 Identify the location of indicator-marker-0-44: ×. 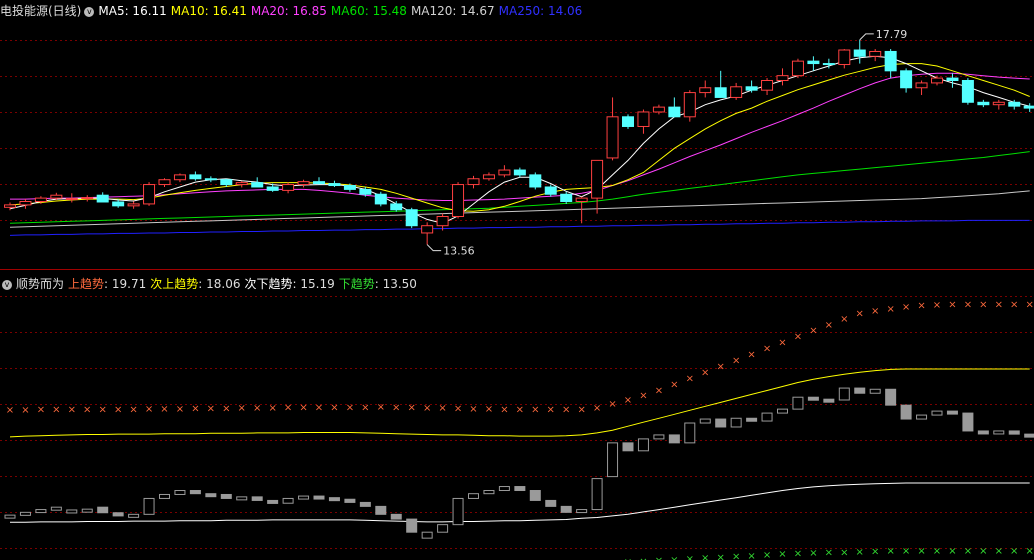
(690, 378).